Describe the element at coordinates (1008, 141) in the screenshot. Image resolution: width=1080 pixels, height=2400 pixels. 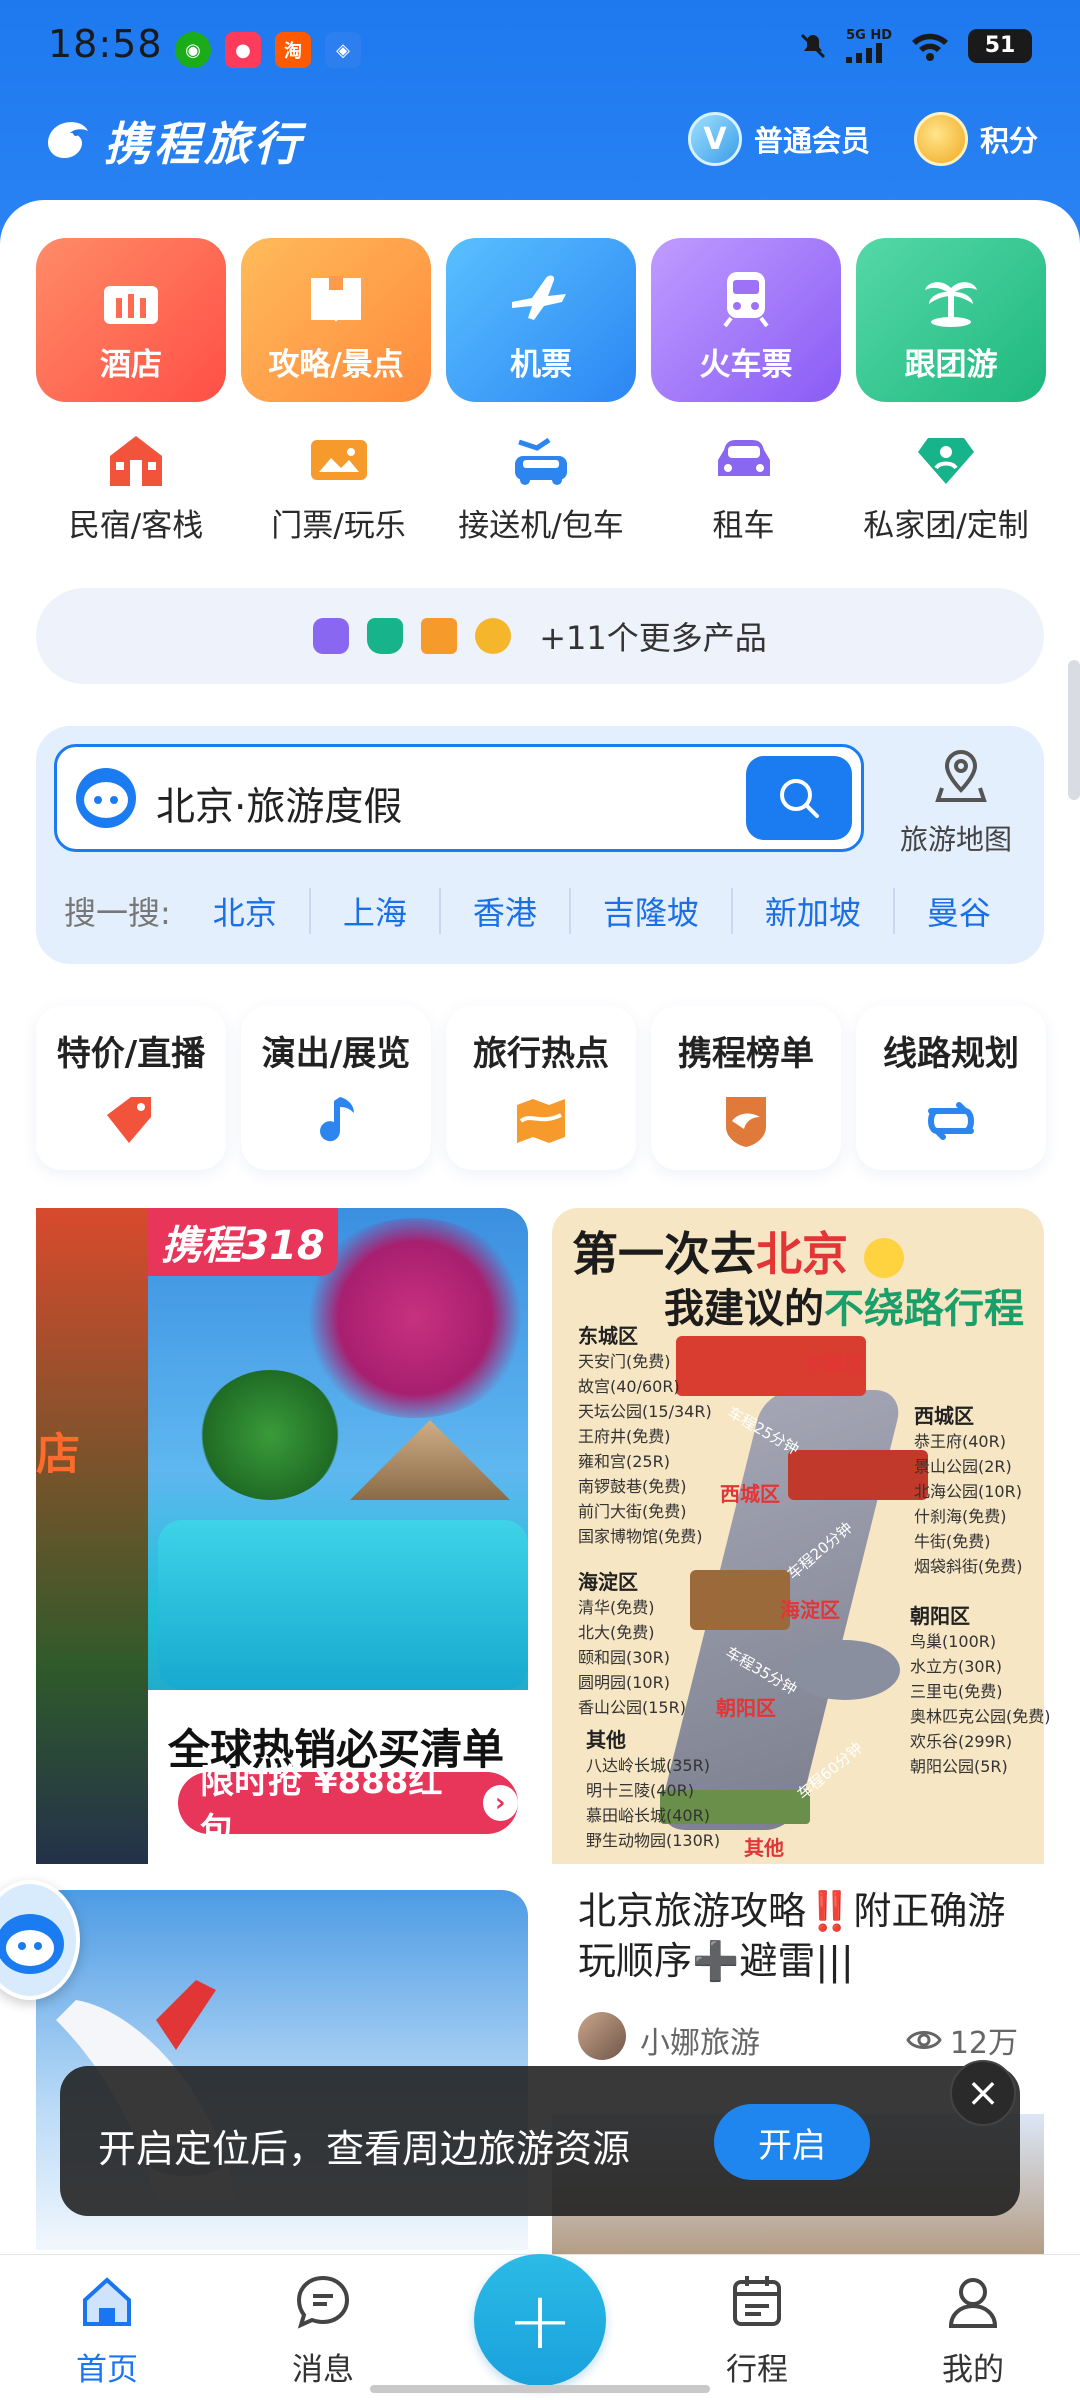
I see `points-label: 积分` at that location.